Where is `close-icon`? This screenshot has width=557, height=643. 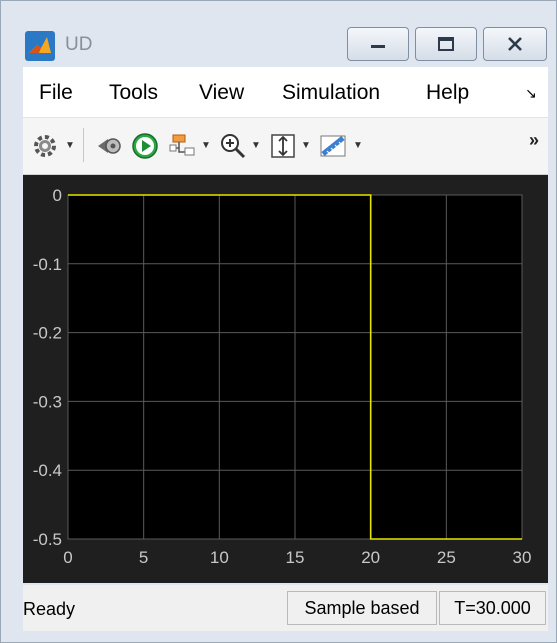
close-icon is located at coordinates (515, 44).